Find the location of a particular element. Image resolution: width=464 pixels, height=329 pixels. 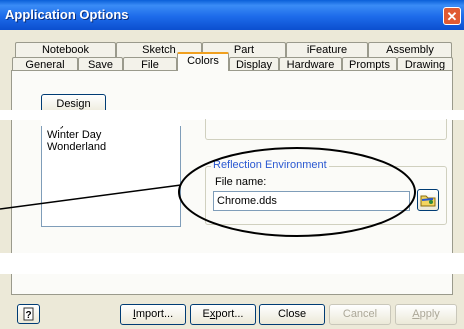

tab-colors: Colors is located at coordinates (203, 61).